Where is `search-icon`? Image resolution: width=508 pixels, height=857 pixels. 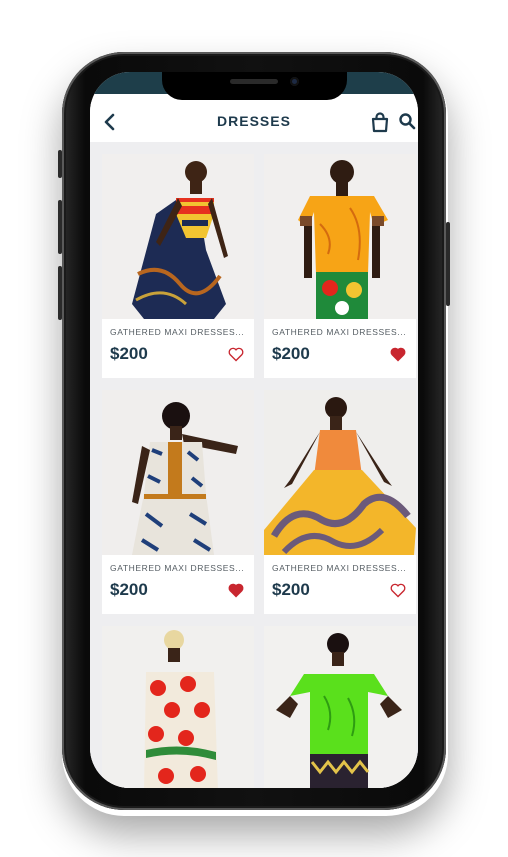
search-icon is located at coordinates (407, 121).